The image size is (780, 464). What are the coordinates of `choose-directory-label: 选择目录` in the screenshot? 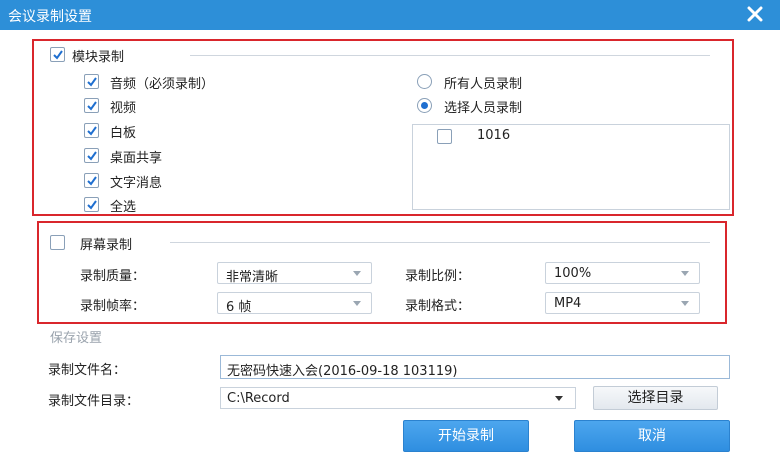 It's located at (655, 398).